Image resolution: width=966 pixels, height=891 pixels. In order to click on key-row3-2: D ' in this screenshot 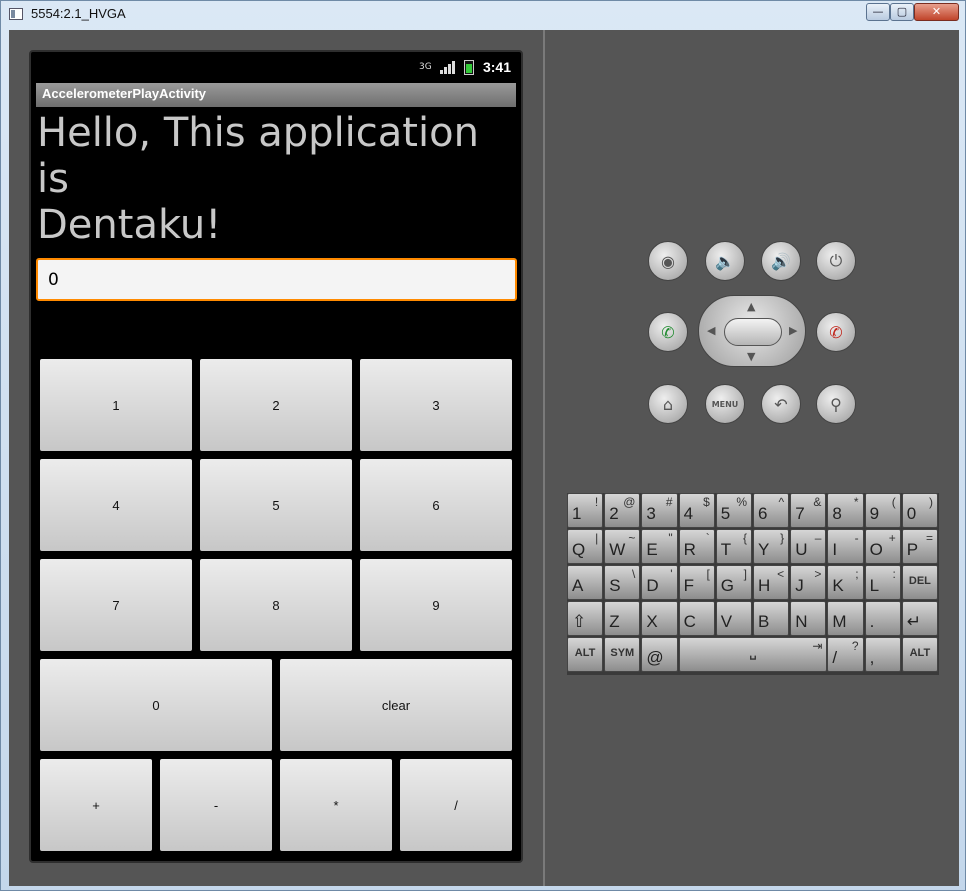, I will do `click(659, 582)`.